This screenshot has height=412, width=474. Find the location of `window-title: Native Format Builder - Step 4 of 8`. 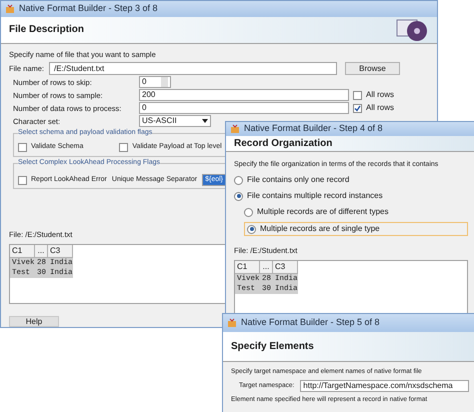

window-title: Native Format Builder - Step 4 of 8 is located at coordinates (313, 128).